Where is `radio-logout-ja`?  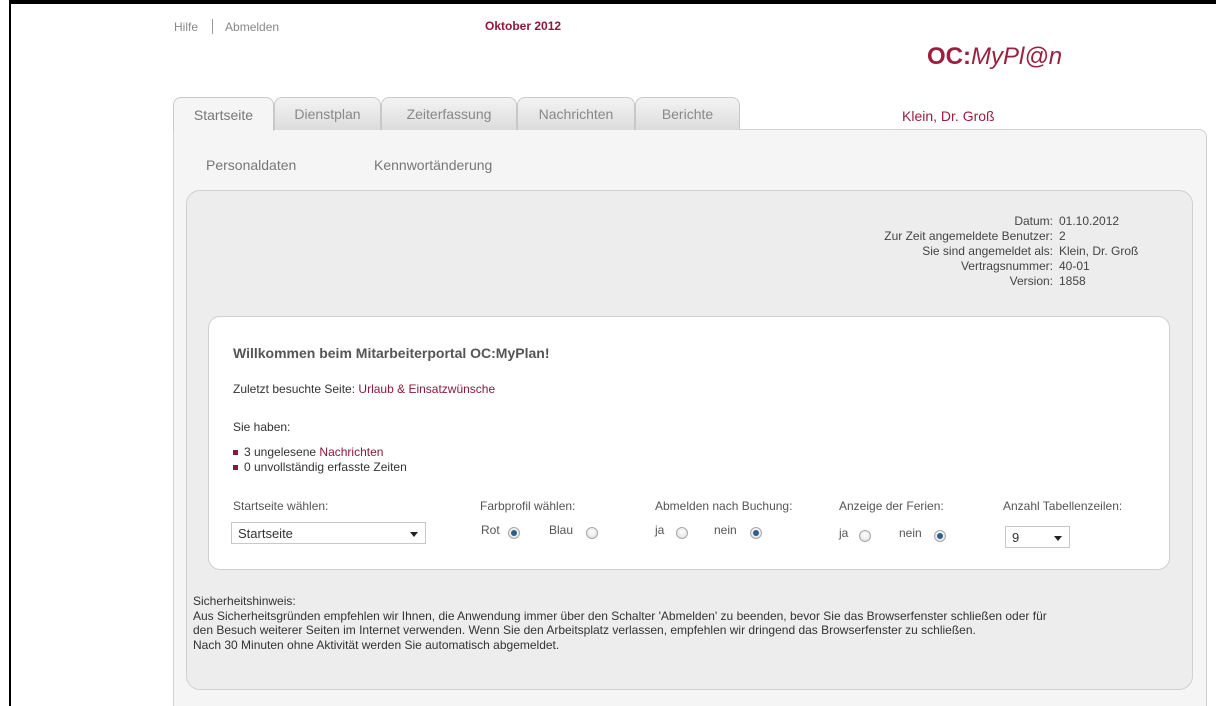 radio-logout-ja is located at coordinates (682, 533).